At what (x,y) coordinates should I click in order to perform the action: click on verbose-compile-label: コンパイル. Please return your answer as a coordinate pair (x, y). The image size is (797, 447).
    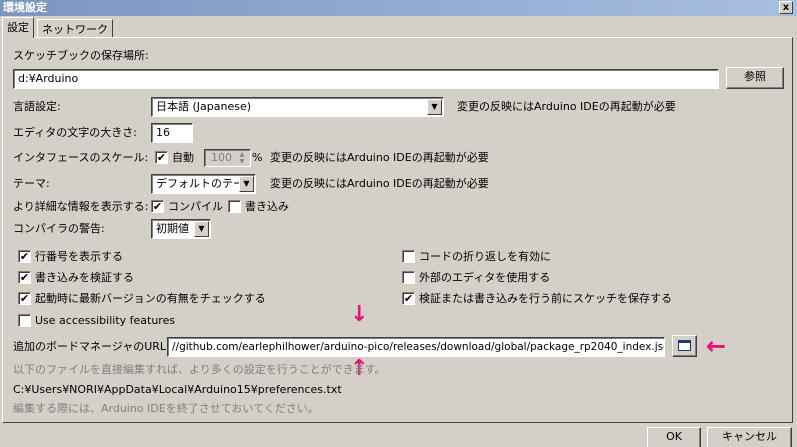
    Looking at the image, I should click on (195, 206).